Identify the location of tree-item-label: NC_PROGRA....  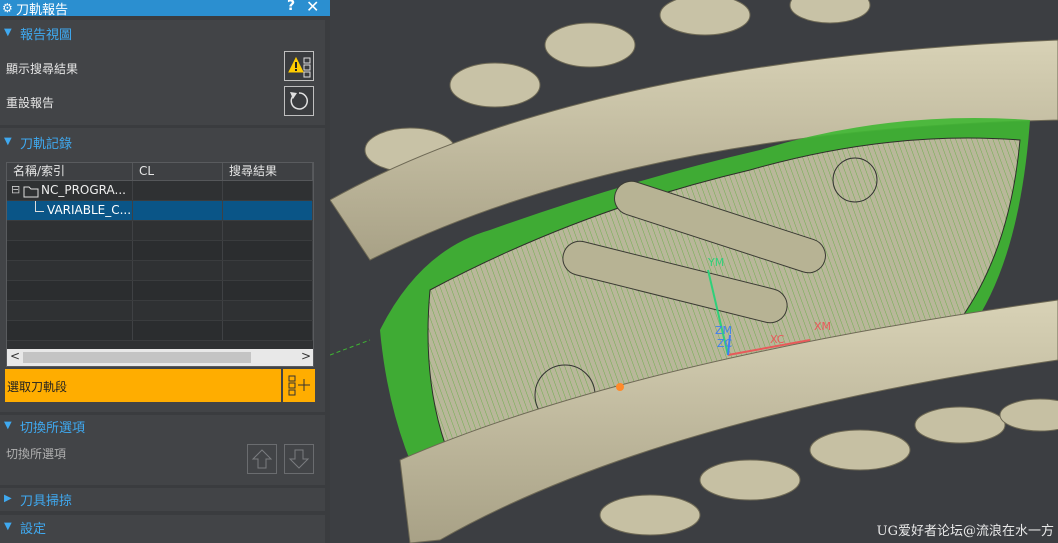
(83, 190).